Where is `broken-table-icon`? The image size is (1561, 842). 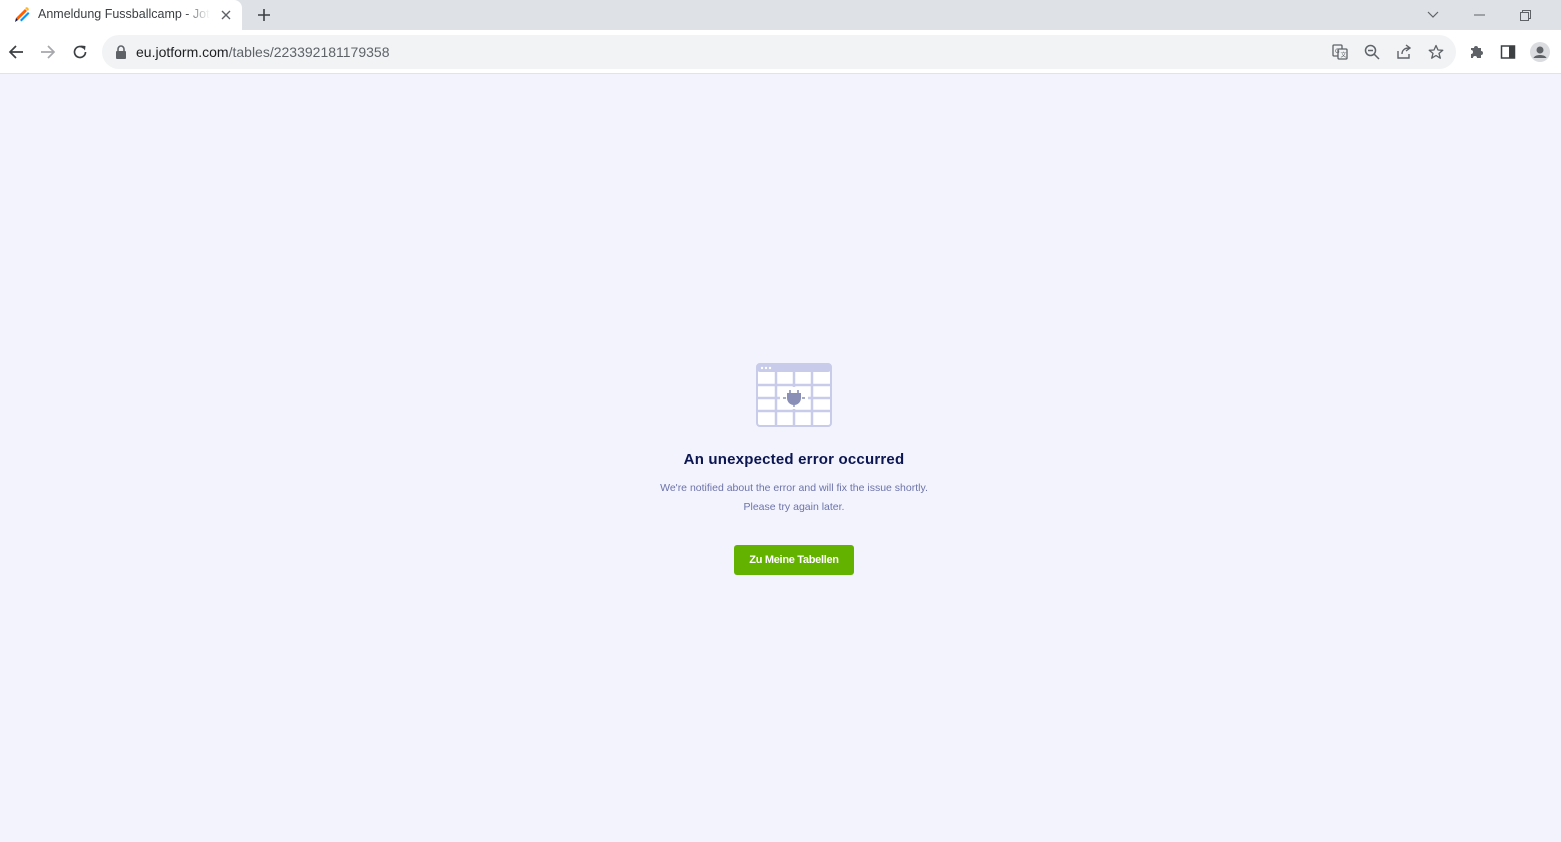 broken-table-icon is located at coordinates (794, 395).